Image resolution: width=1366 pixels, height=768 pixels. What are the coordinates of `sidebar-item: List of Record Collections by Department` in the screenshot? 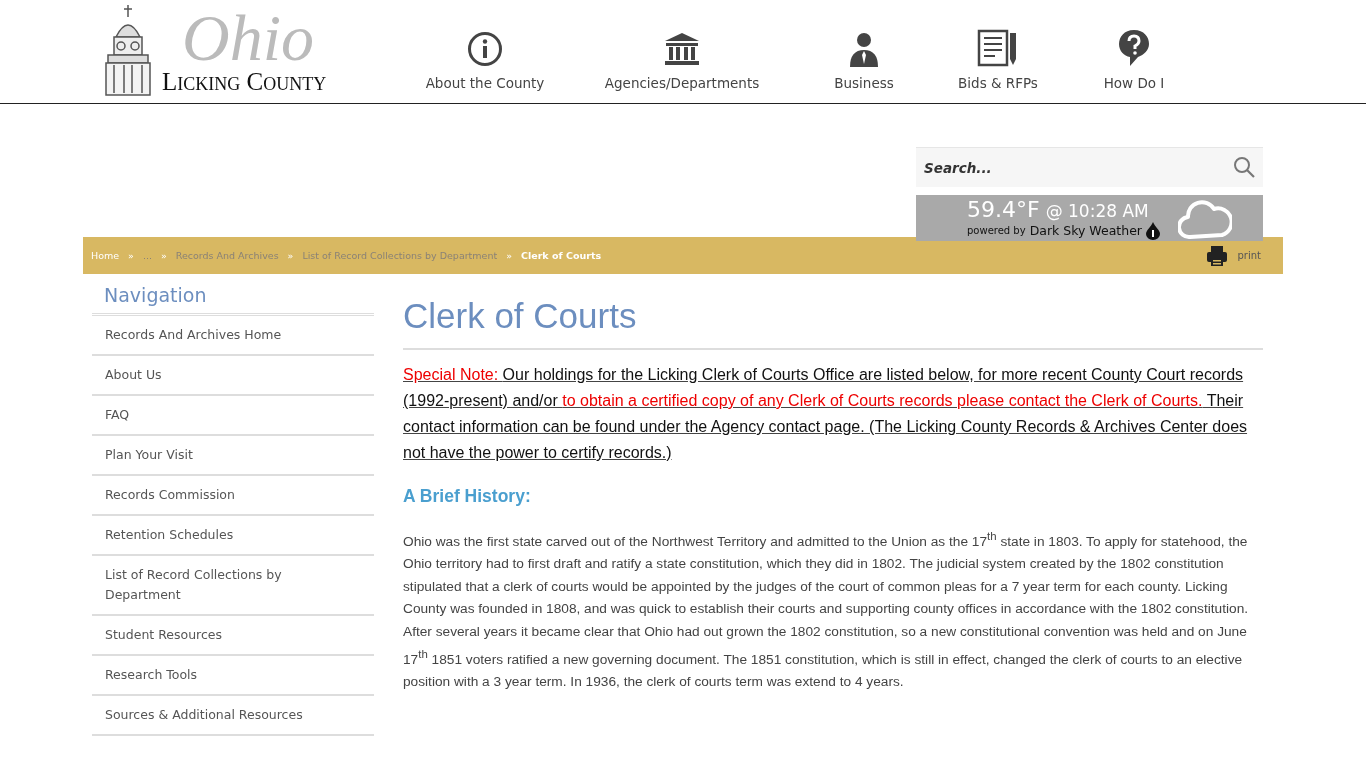 It's located at (233, 586).